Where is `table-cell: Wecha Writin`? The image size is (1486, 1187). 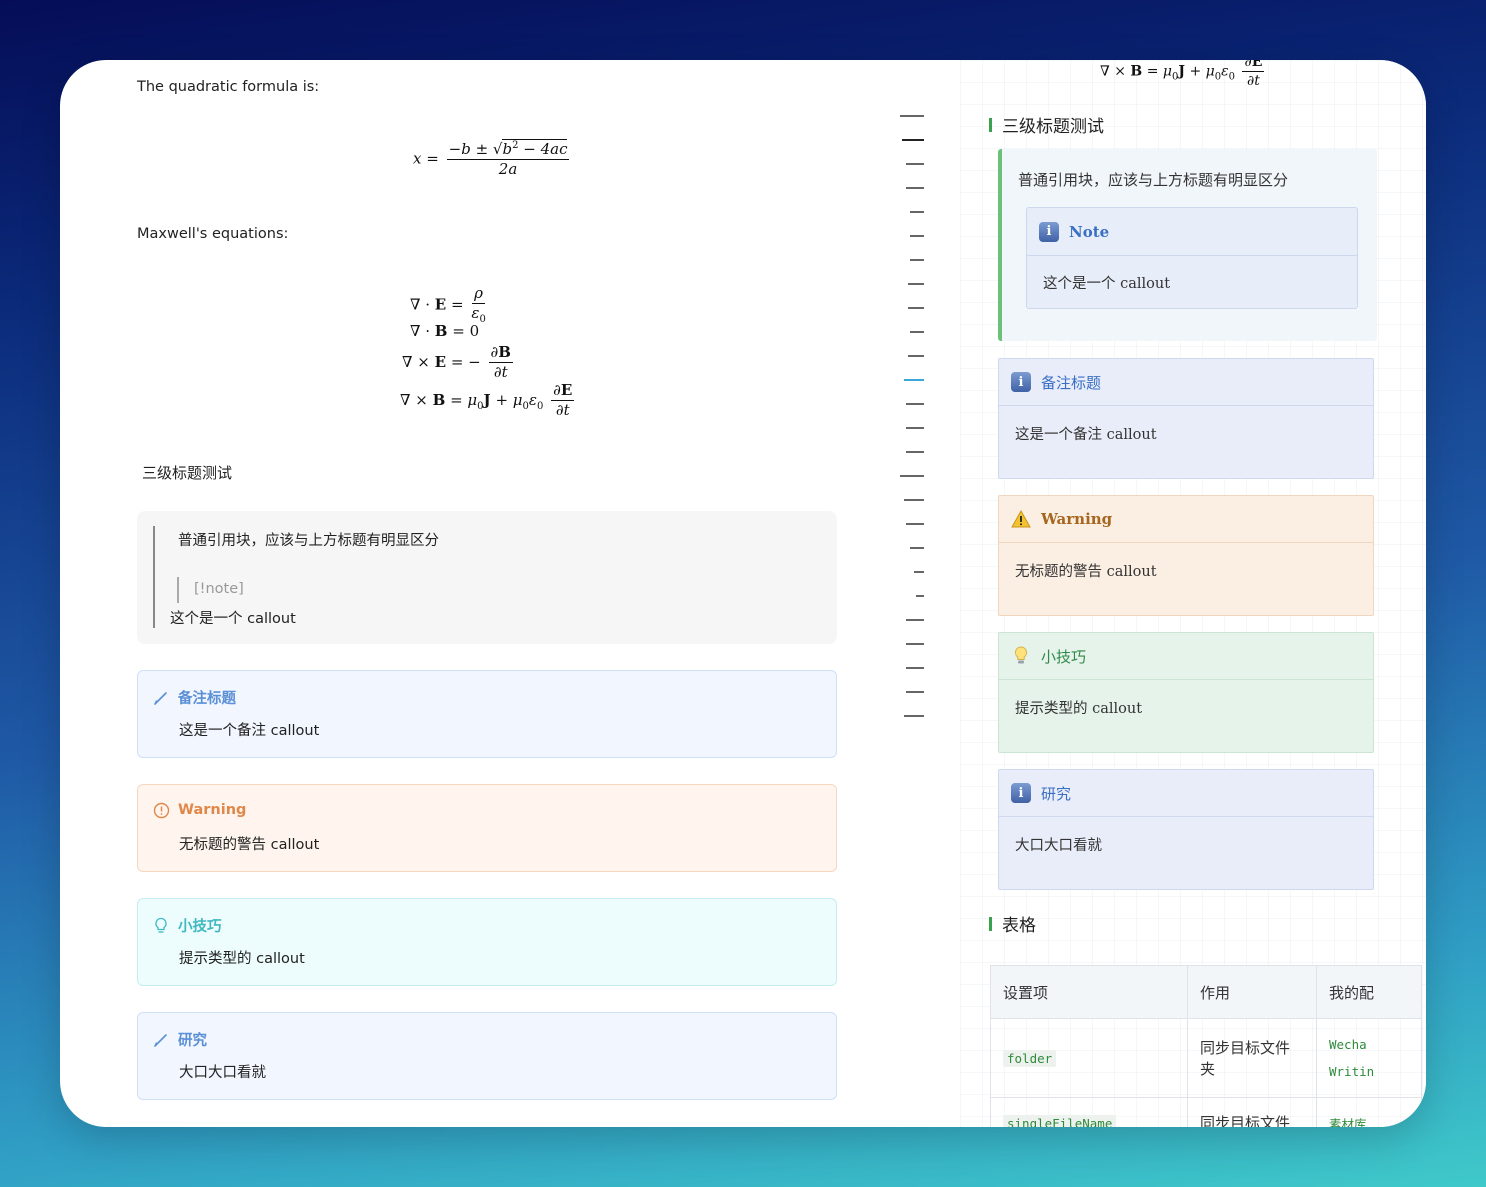
table-cell: Wecha Writin is located at coordinates (1369, 1058).